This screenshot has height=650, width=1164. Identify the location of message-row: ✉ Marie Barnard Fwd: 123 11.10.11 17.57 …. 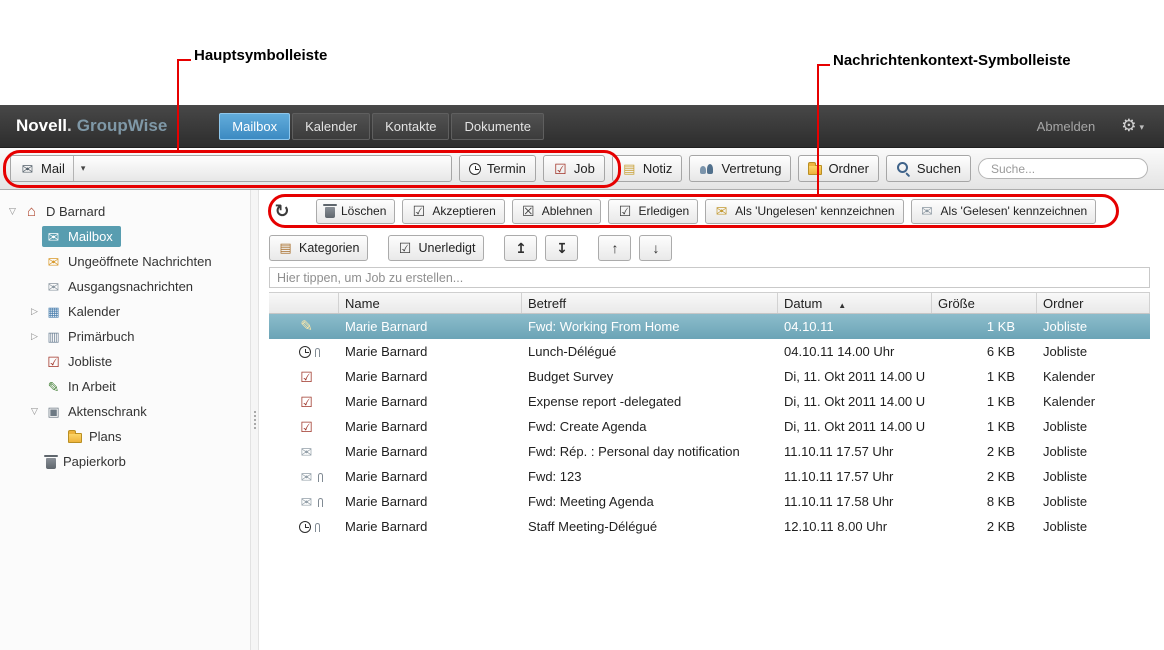
(709, 476).